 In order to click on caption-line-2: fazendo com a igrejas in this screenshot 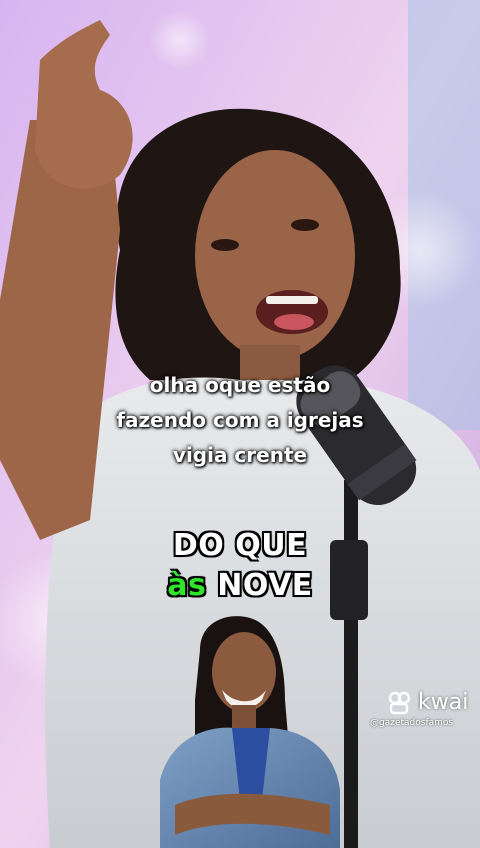, I will do `click(240, 420)`.